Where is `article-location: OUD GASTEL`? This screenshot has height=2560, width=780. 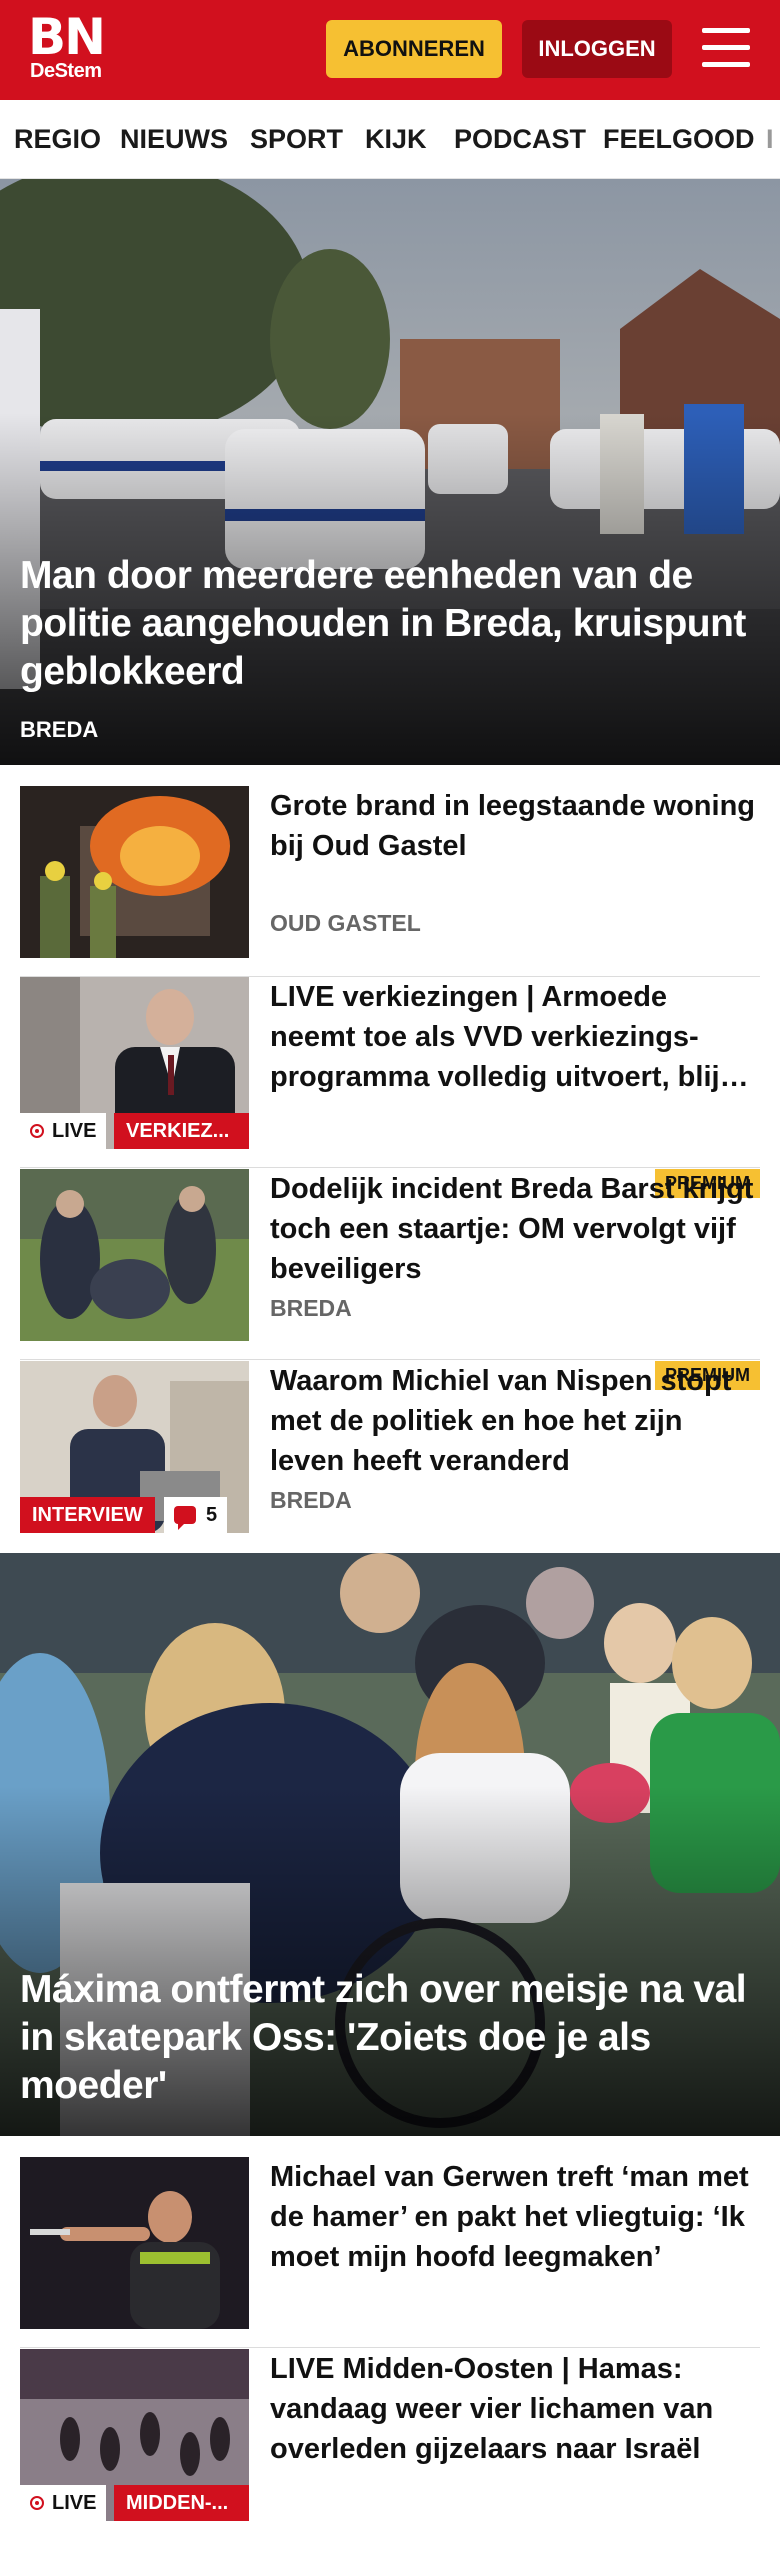
article-location: OUD GASTEL is located at coordinates (345, 923).